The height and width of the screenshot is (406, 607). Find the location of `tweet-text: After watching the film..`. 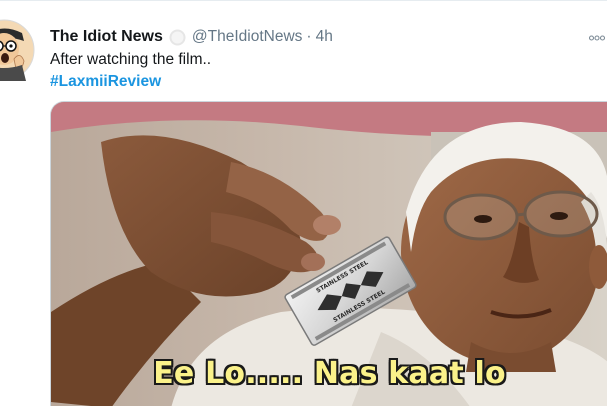

tweet-text: After watching the film.. is located at coordinates (131, 59).